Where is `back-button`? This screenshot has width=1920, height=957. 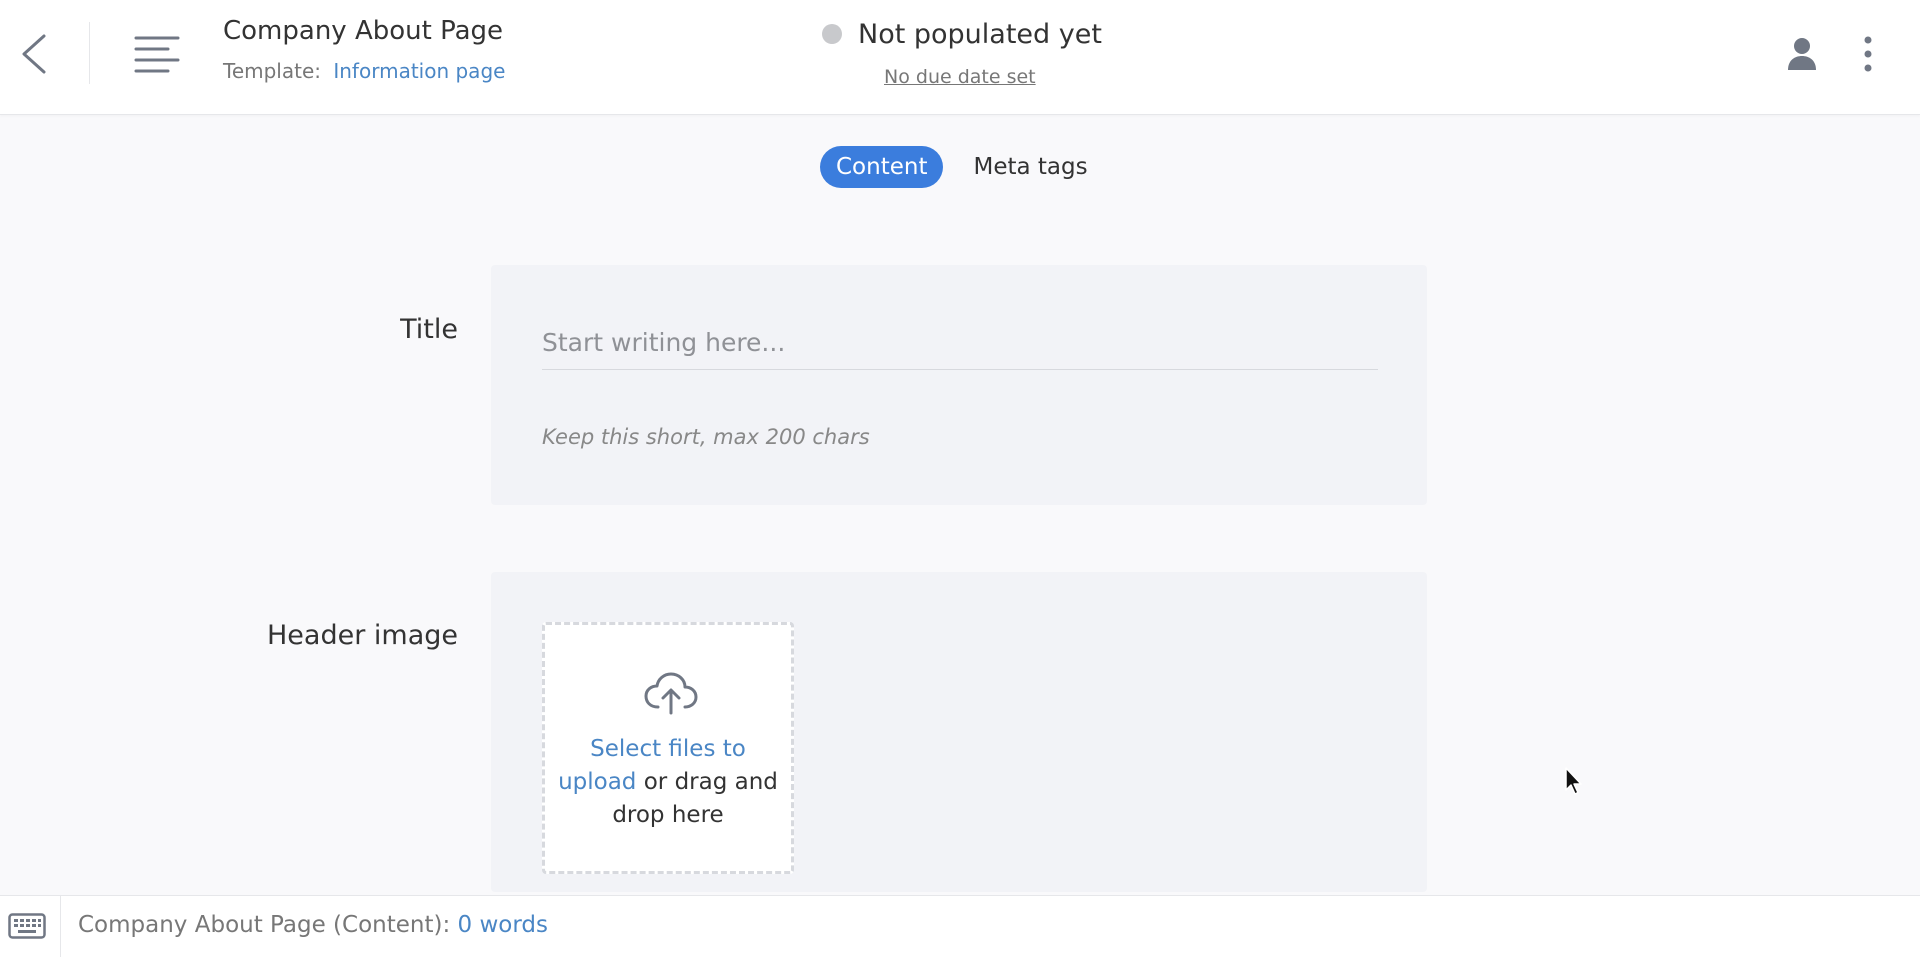 back-button is located at coordinates (36, 54).